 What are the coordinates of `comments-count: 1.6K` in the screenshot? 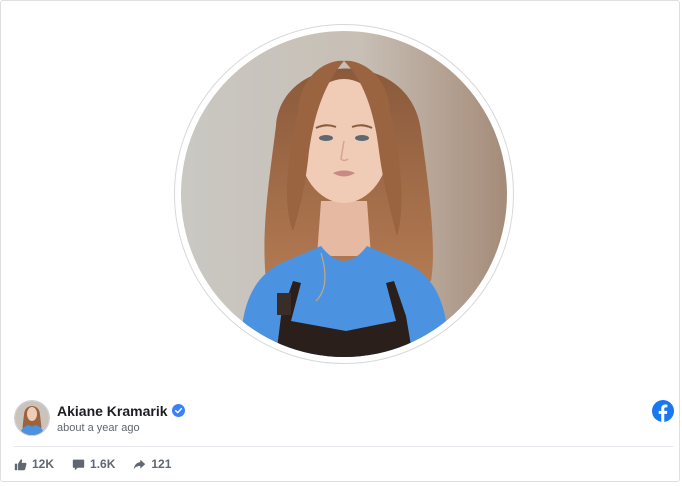 It's located at (103, 464).